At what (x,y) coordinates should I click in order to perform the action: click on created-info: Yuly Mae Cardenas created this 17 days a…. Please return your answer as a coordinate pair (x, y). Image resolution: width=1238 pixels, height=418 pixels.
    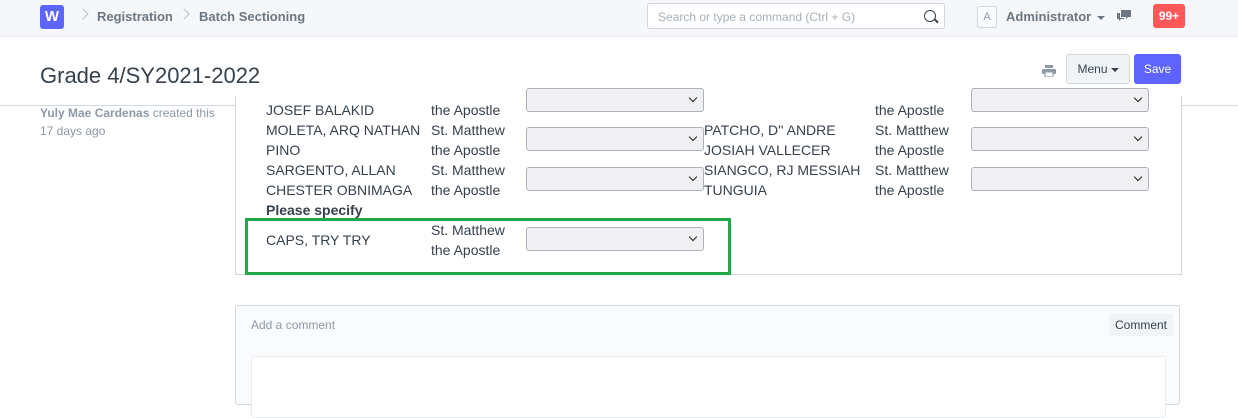
    Looking at the image, I should click on (130, 122).